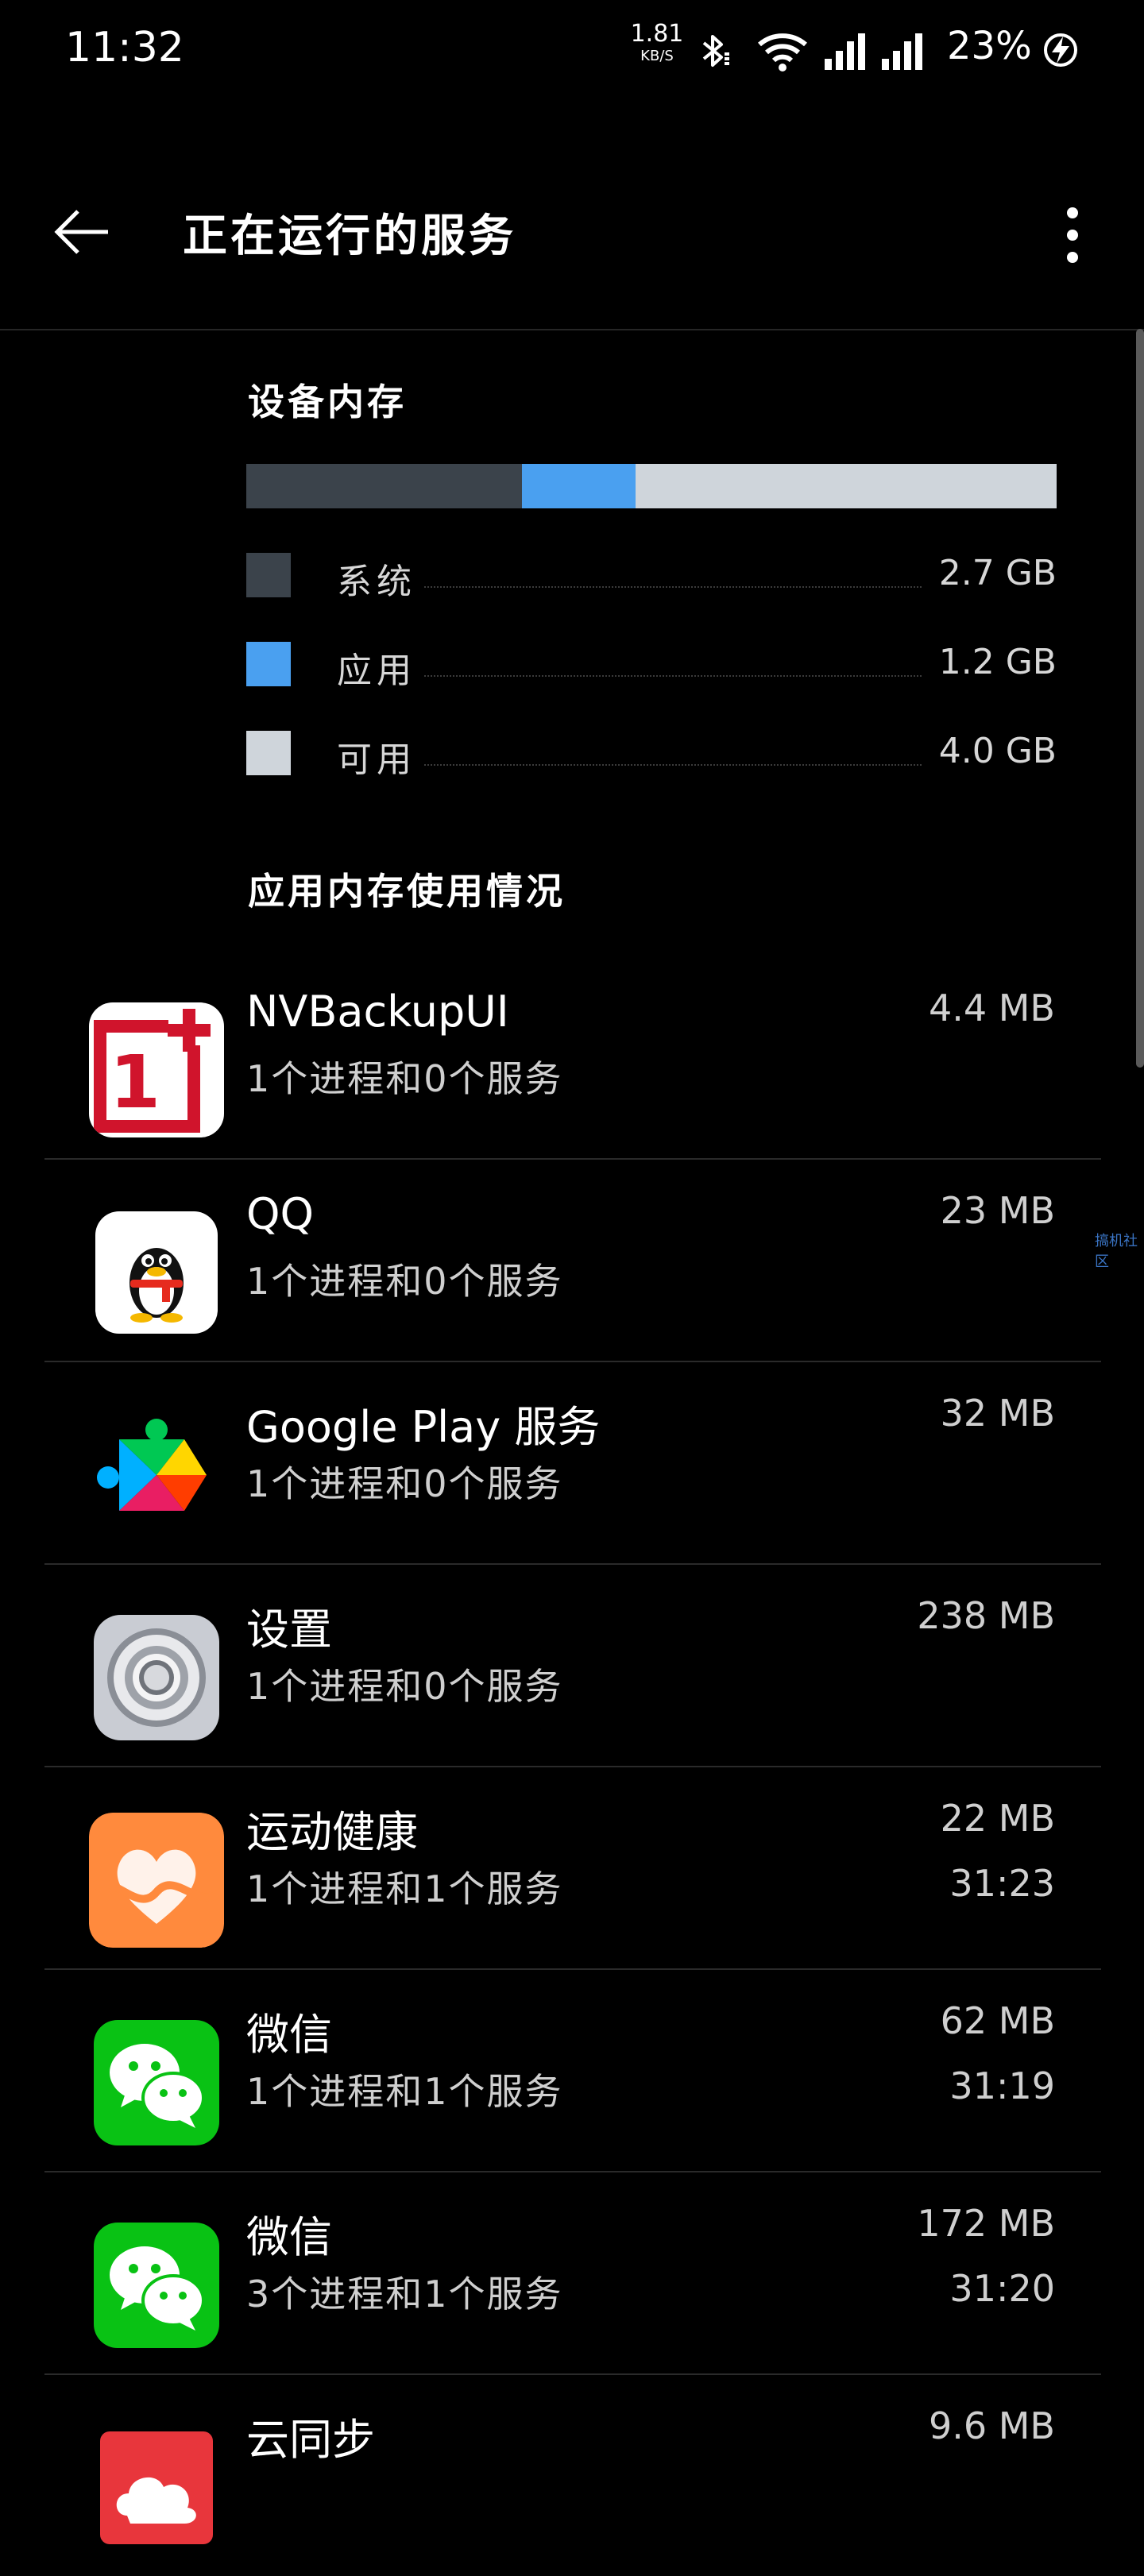 The width and height of the screenshot is (1144, 2576). I want to click on app-row: QQ 1个进程和0个服务 23 MB, so click(572, 1260).